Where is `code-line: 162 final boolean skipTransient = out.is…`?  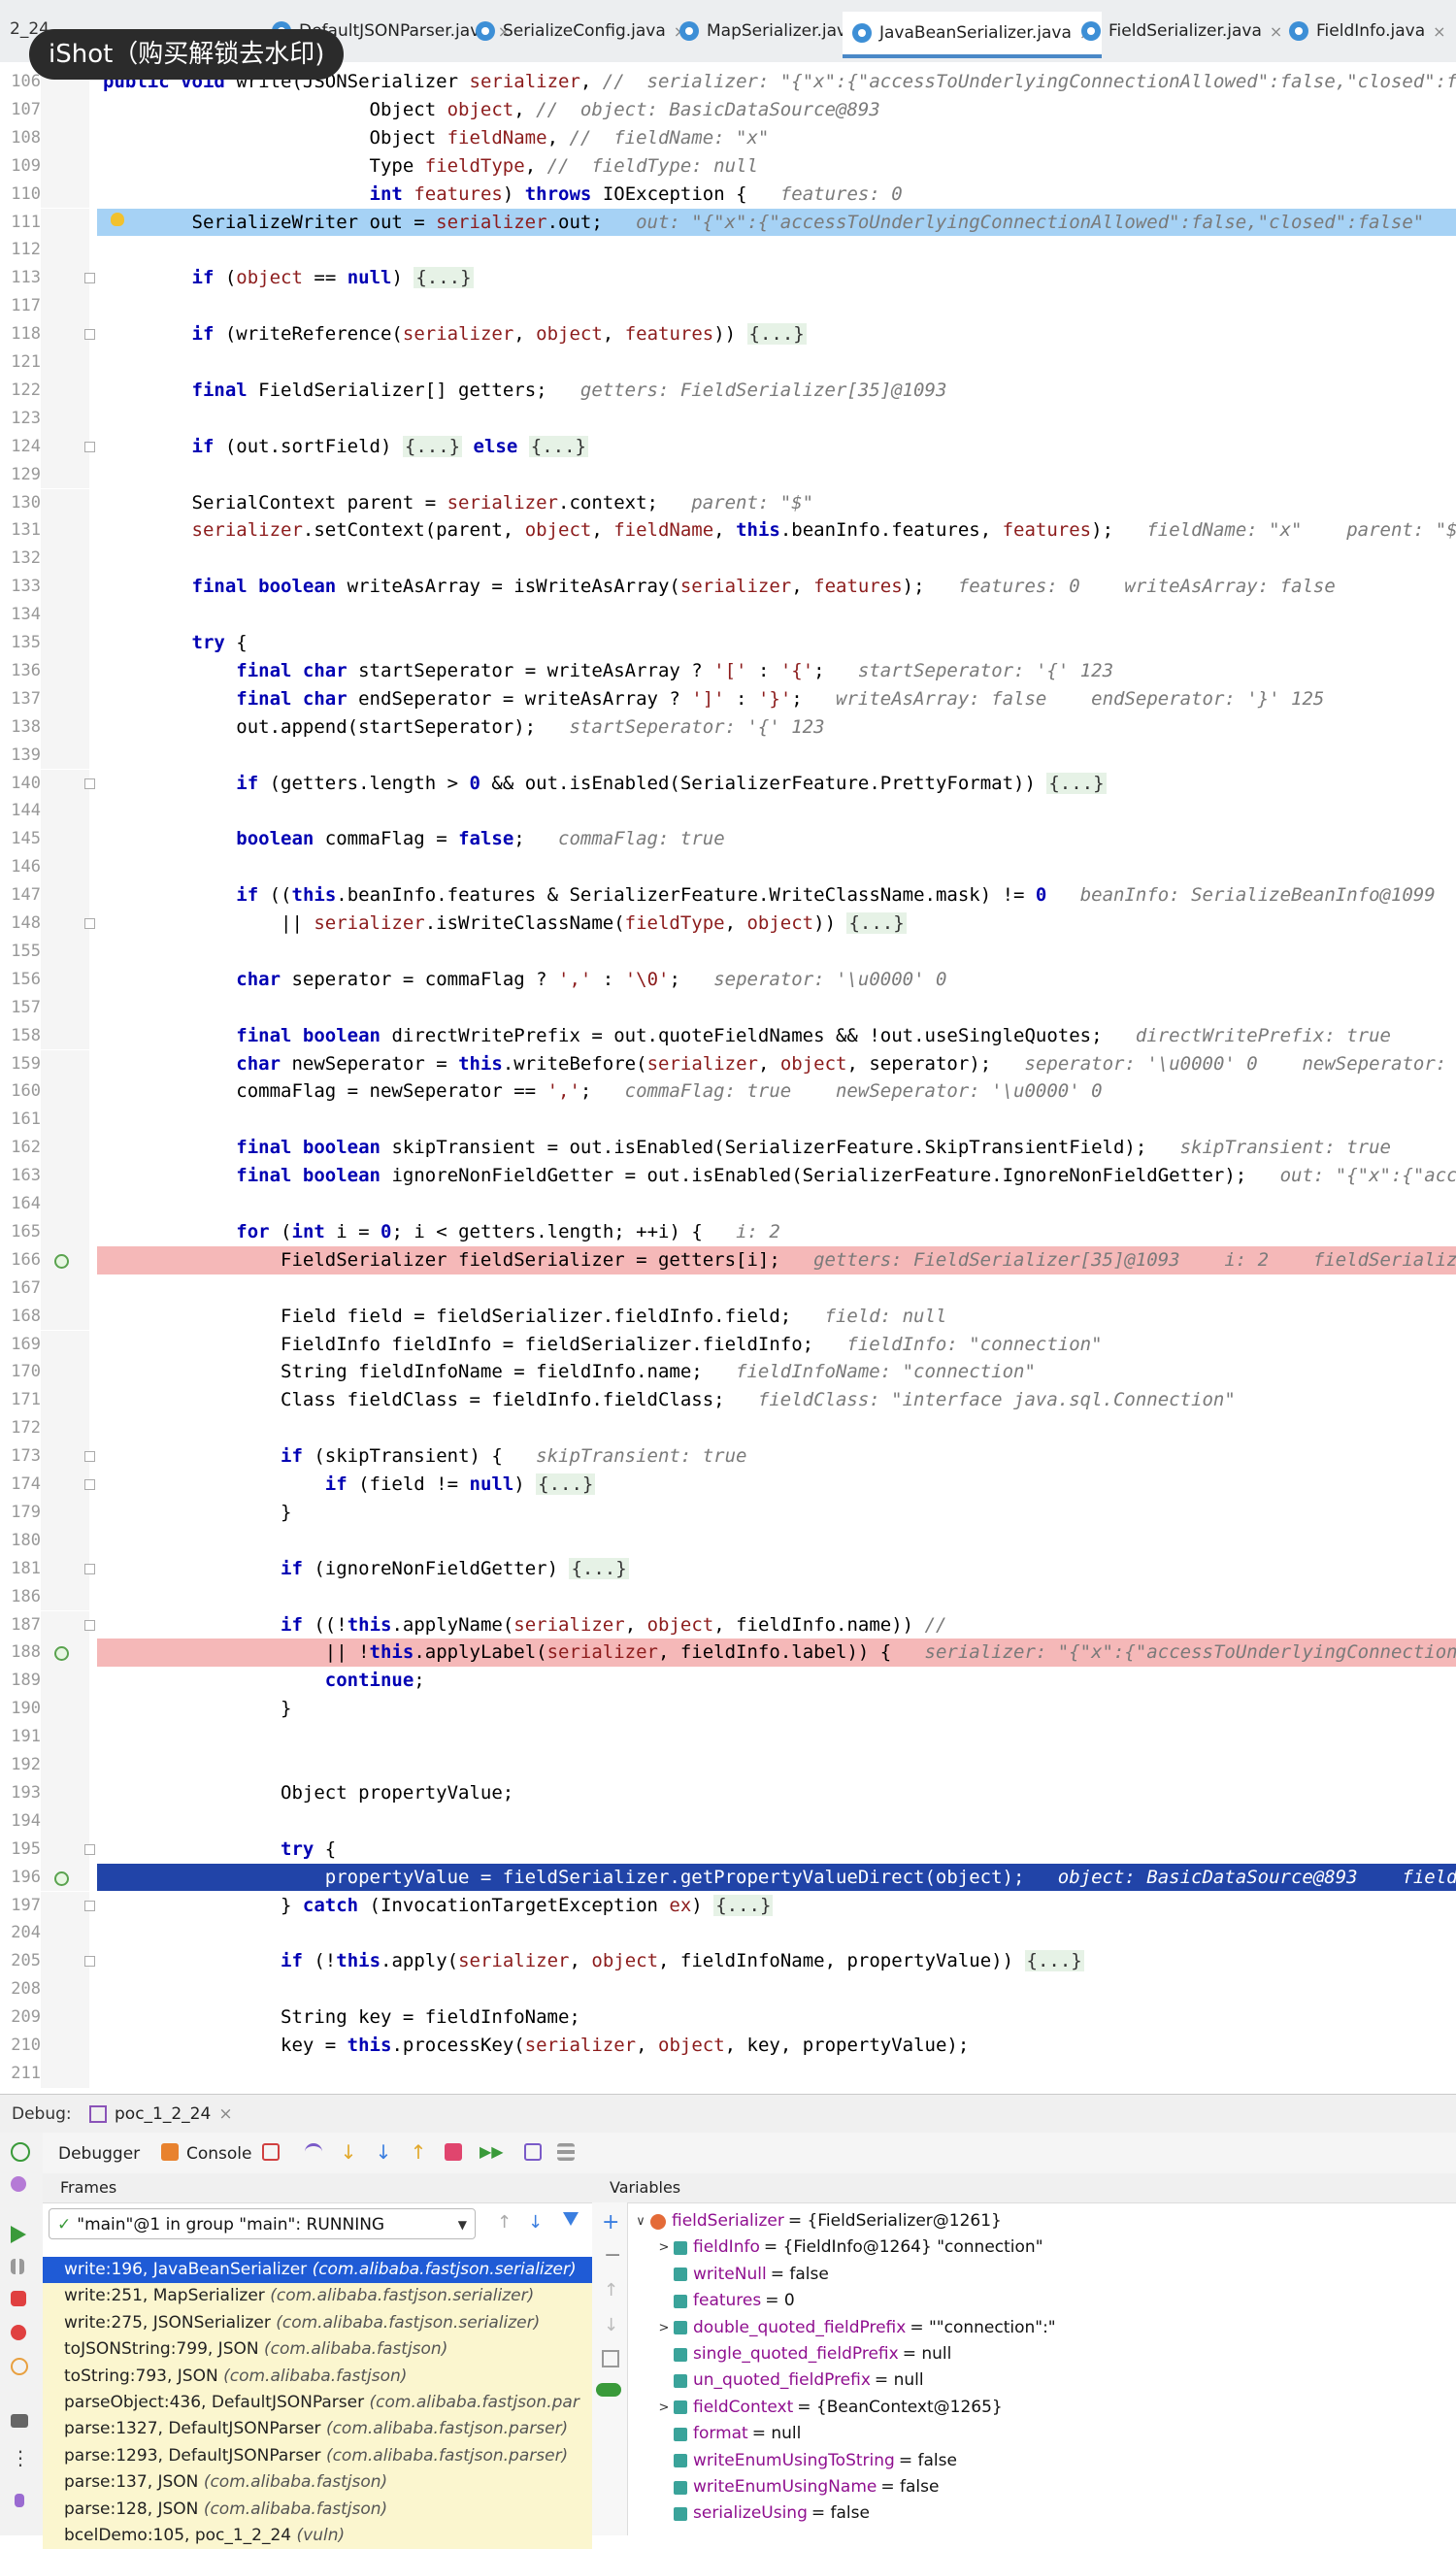
code-line: 162 final boolean skipTransient = out.is… is located at coordinates (728, 1148).